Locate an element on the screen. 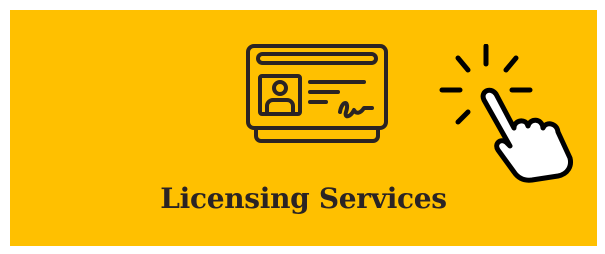  tile-label: Licensing Services is located at coordinates (303, 198).